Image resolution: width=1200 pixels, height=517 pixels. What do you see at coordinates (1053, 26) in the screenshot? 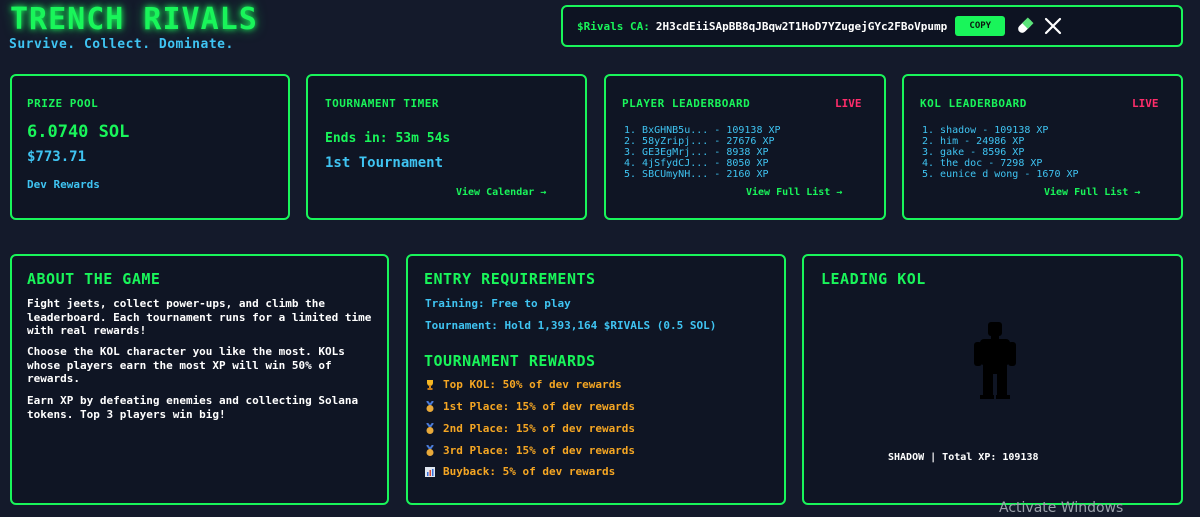
I see `x-logo-icon` at bounding box center [1053, 26].